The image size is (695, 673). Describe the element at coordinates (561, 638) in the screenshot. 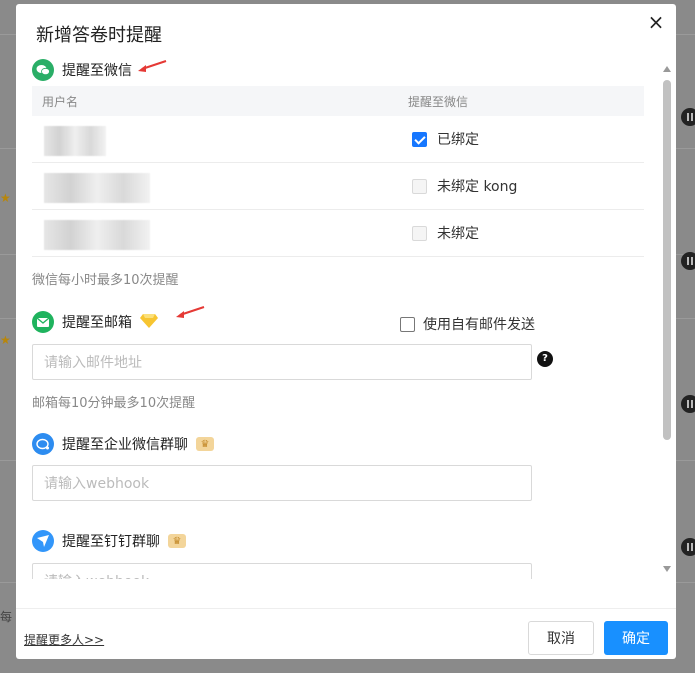

I see `cancel-button: 取消` at that location.